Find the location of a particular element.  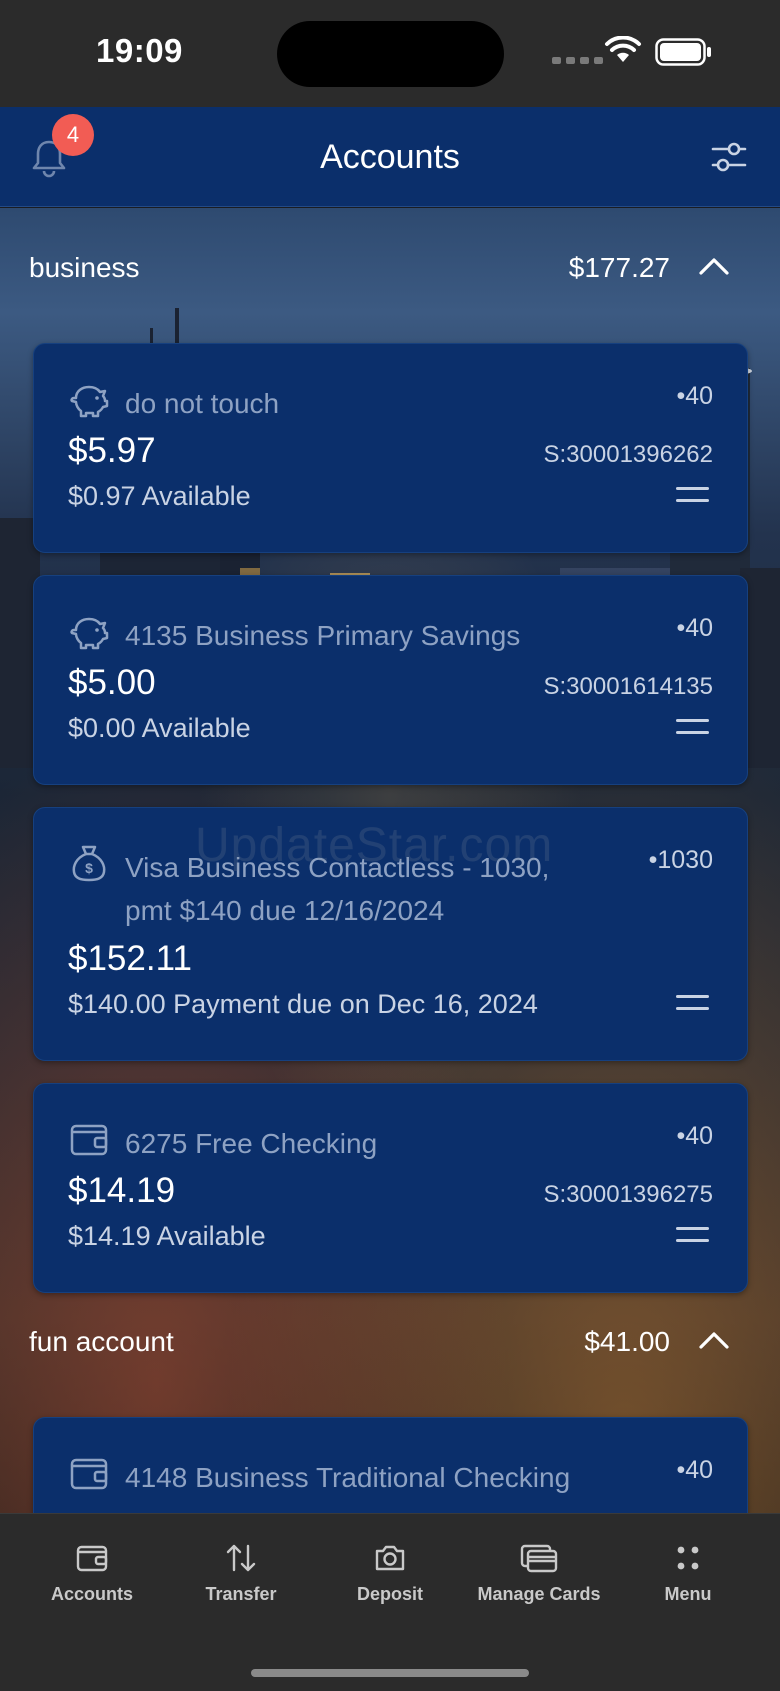

group-name: business is located at coordinates (84, 267).